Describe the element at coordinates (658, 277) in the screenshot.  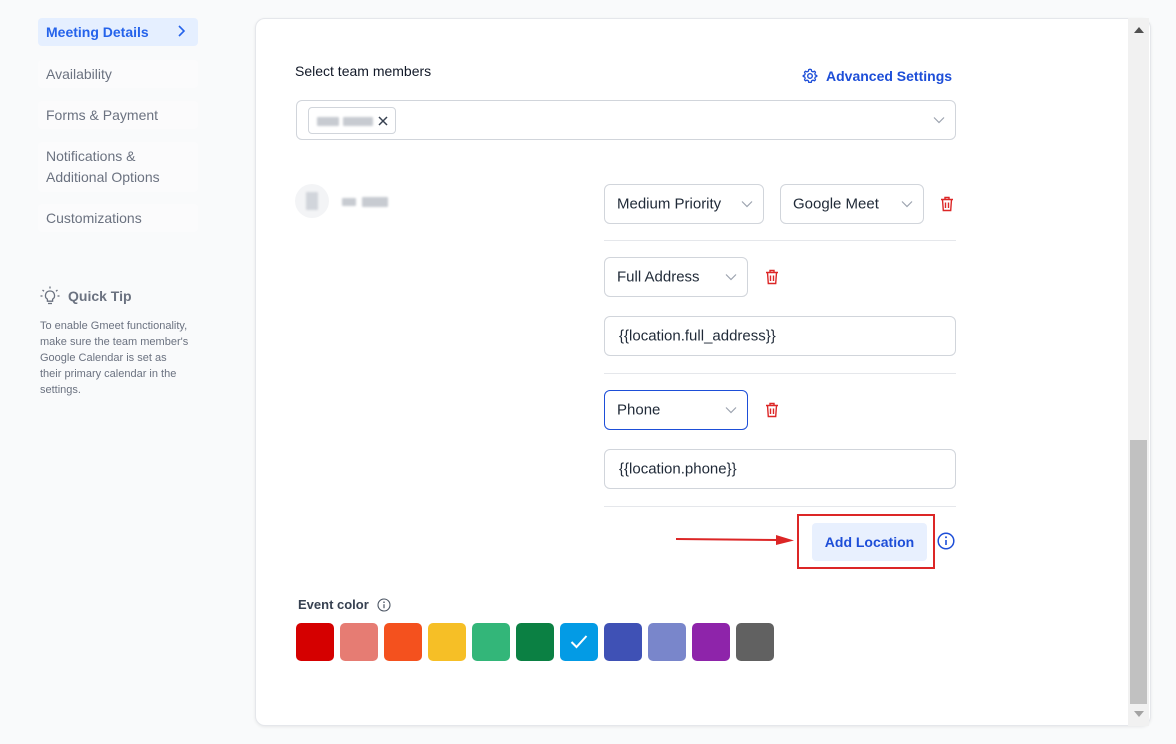
I see `location-type-value: Full Address` at that location.